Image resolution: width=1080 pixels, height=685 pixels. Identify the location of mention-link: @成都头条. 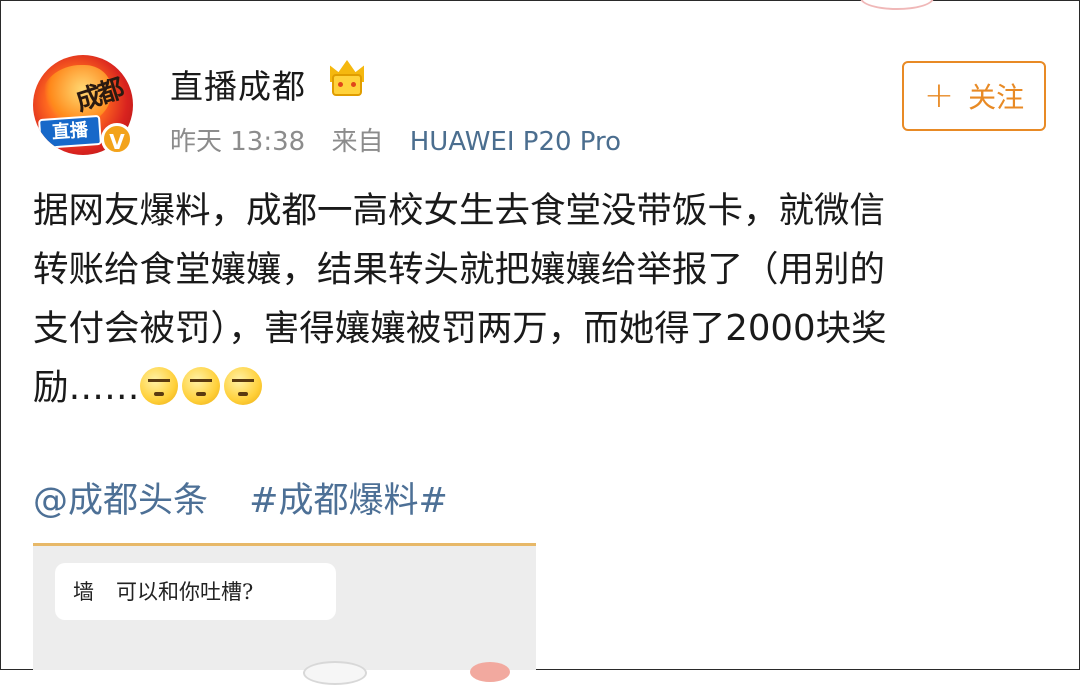
(120, 501).